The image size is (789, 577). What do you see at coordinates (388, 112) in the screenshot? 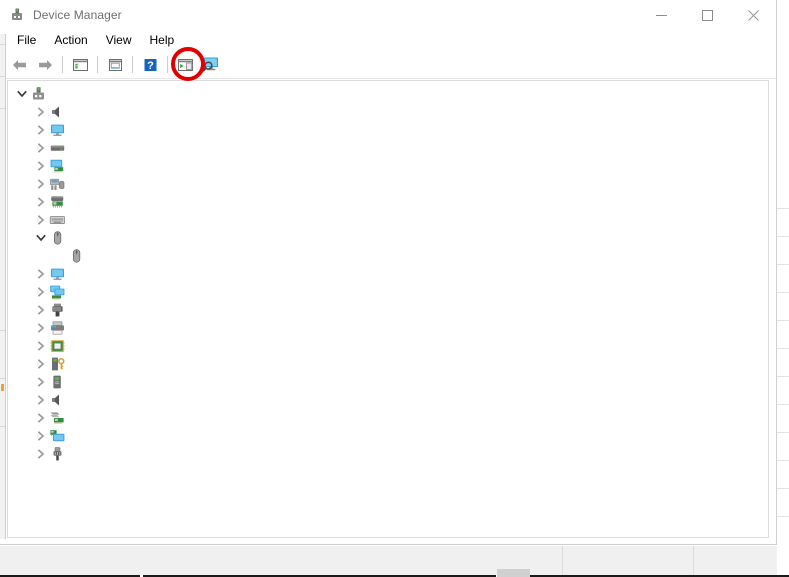
I see `tree-item-audio` at bounding box center [388, 112].